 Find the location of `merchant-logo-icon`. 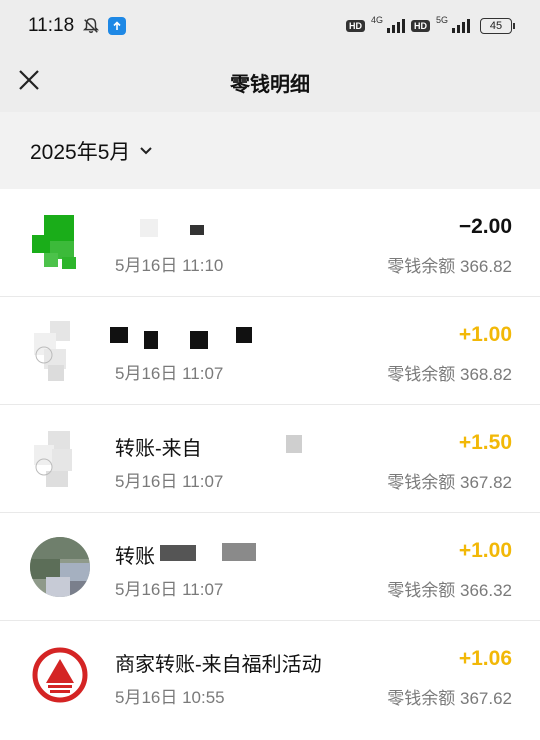

merchant-logo-icon is located at coordinates (60, 675).